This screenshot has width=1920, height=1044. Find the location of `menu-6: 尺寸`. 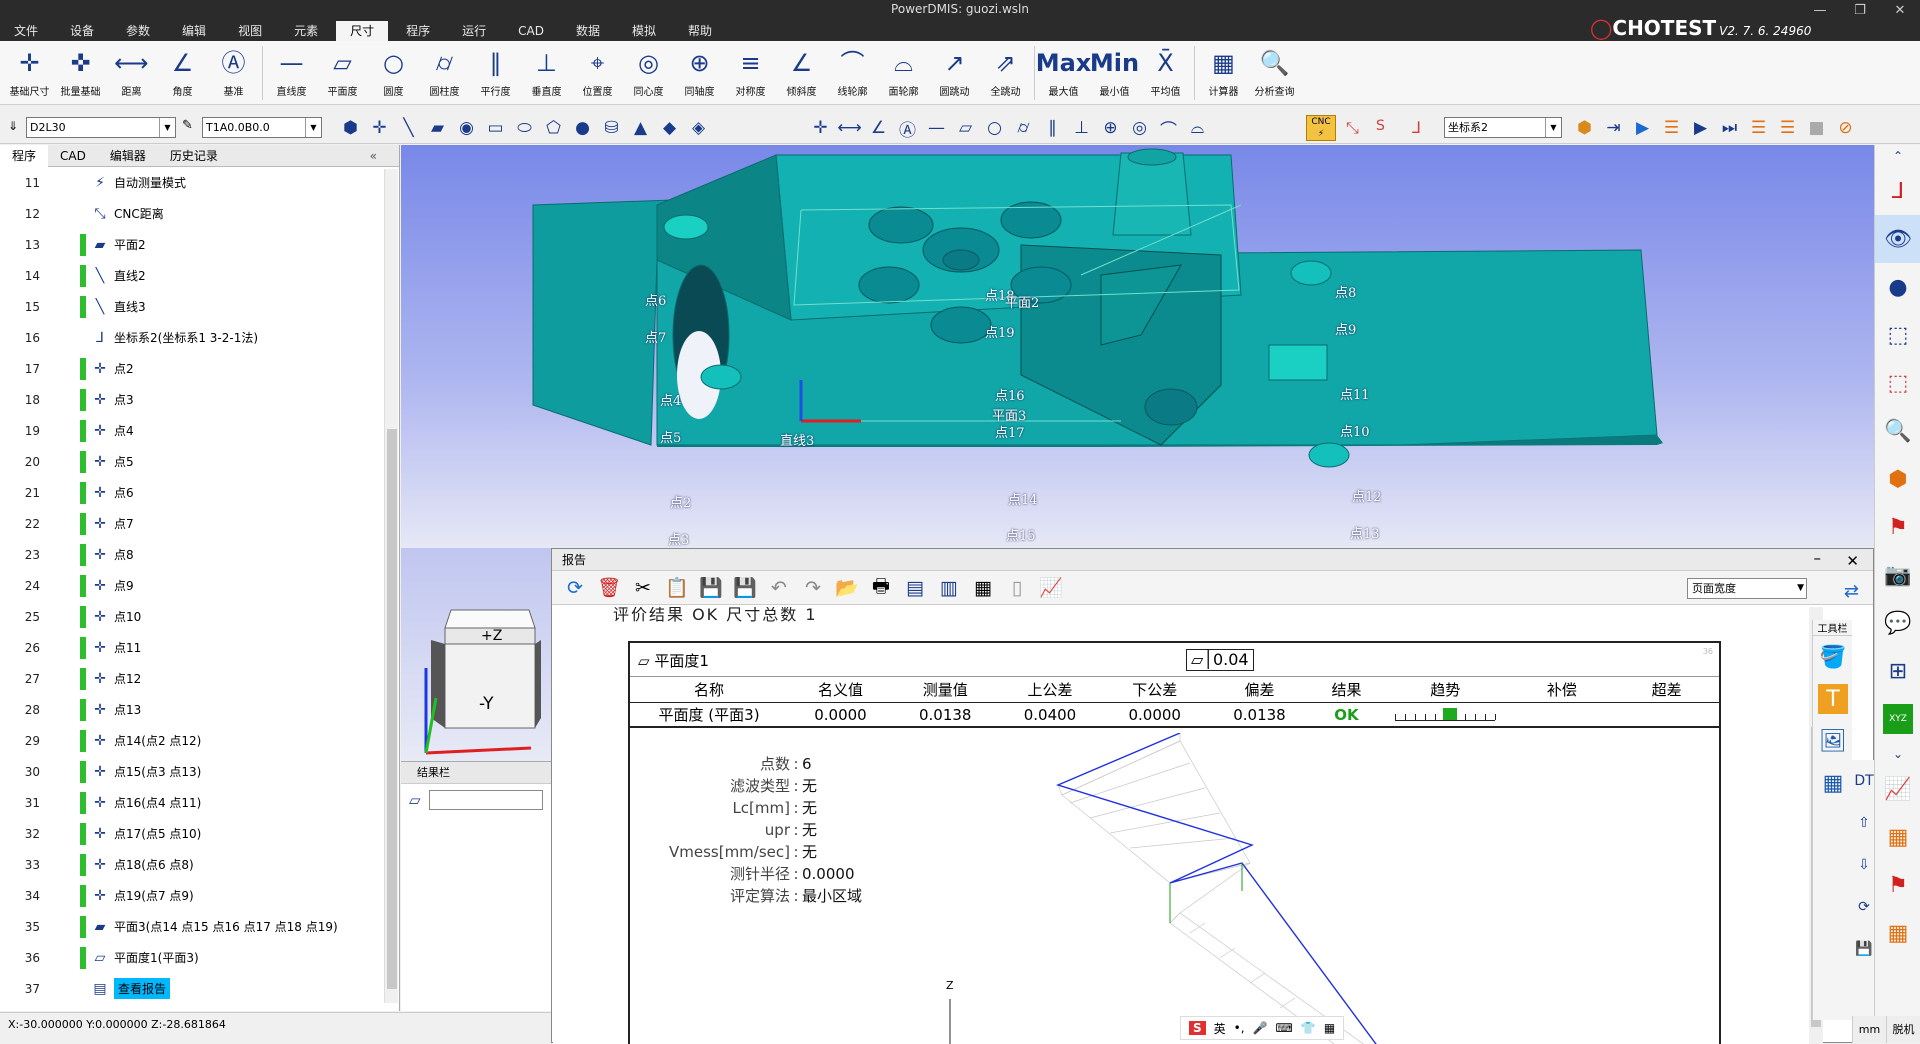

menu-6: 尺寸 is located at coordinates (362, 31).